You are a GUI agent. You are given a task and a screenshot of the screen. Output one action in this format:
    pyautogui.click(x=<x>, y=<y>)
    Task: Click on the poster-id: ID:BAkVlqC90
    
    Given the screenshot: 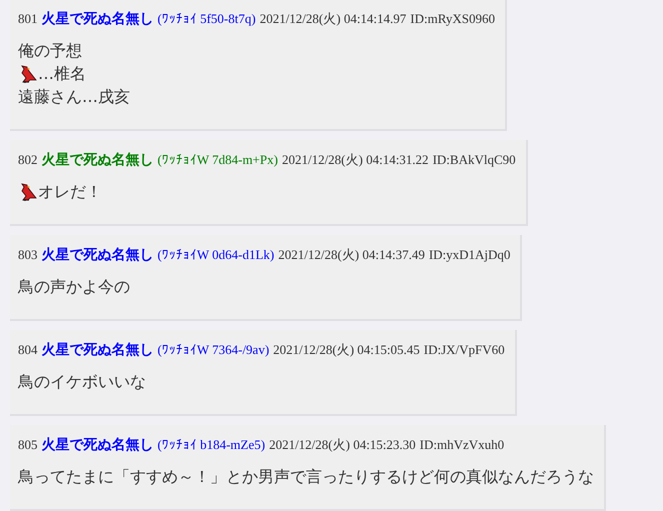 What is the action you would take?
    pyautogui.click(x=474, y=160)
    